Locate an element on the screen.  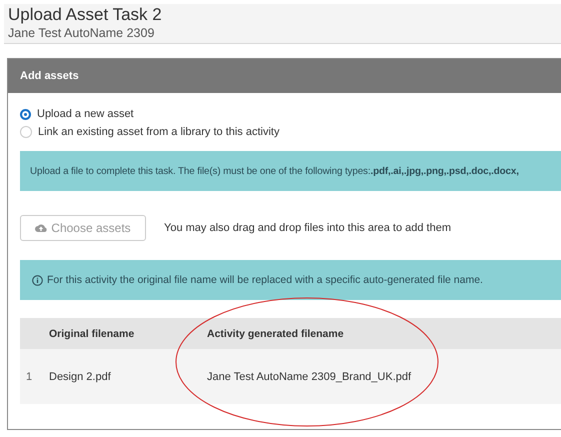
radio-button is located at coordinates (25, 114).